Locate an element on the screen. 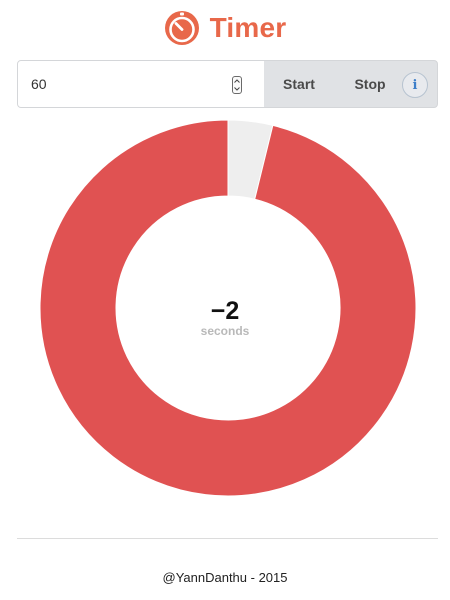  input-padding is located at coordinates (255, 84).